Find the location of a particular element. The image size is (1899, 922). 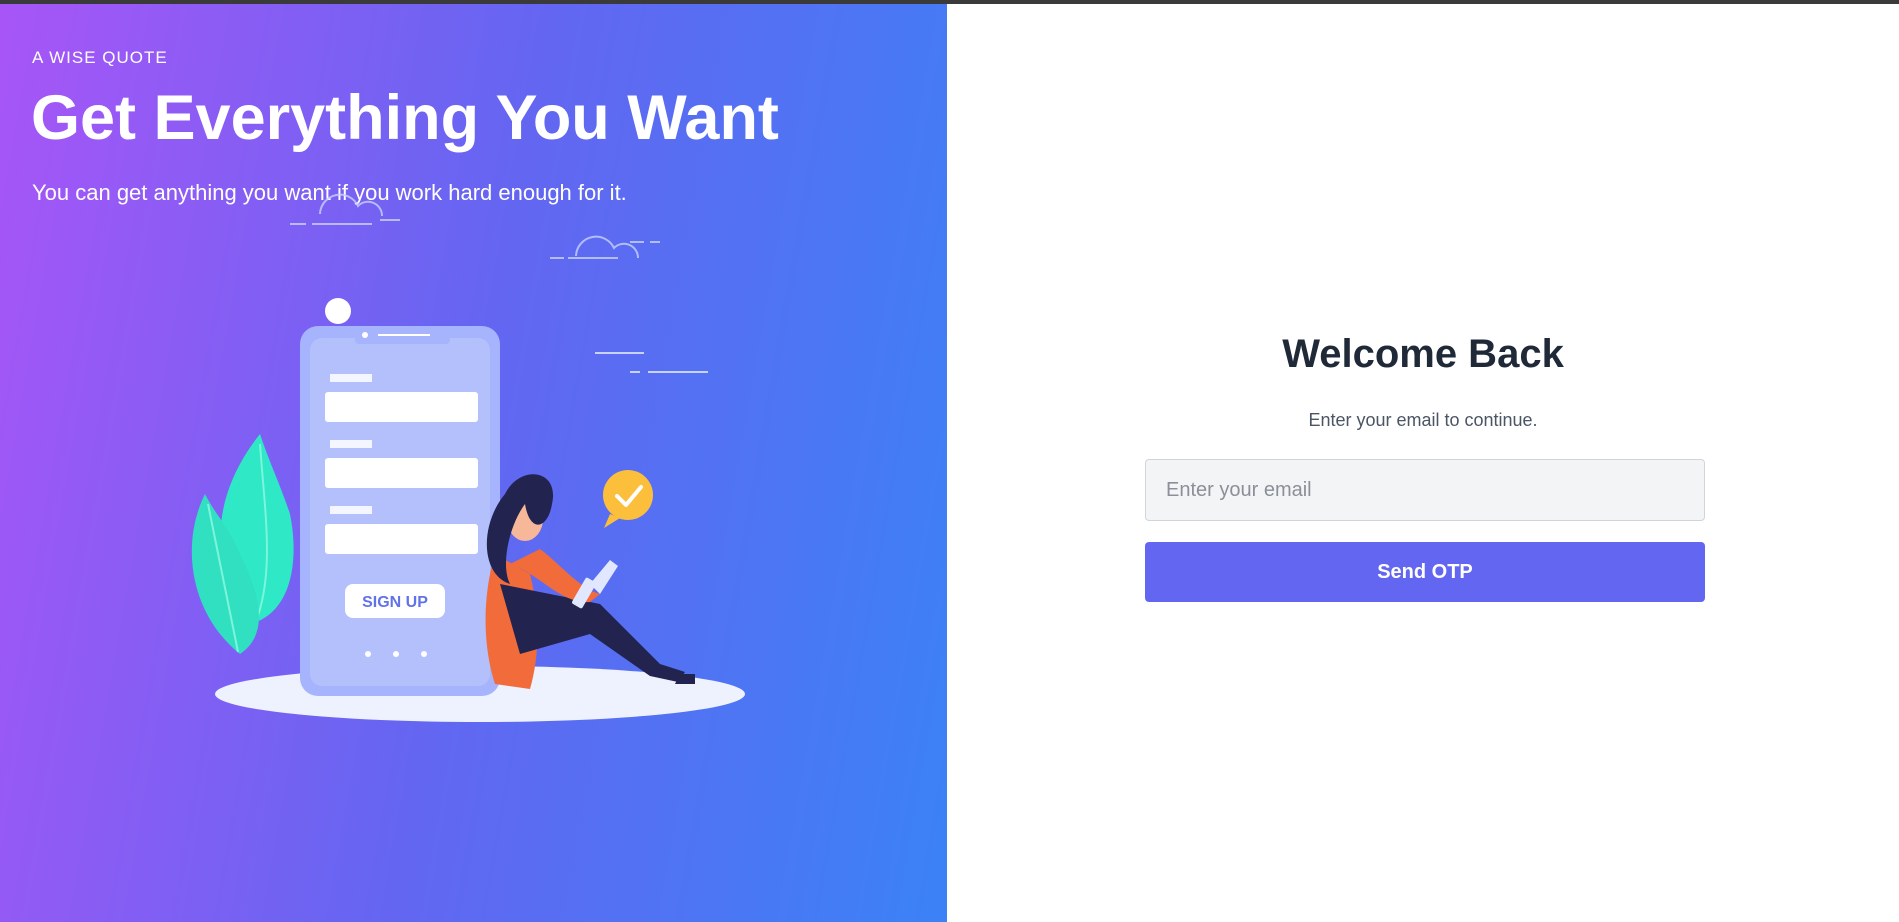

send-otp-button: Send OTP is located at coordinates (1425, 572).